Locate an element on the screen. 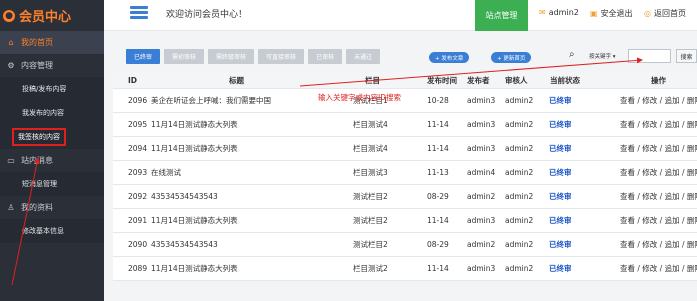 This screenshot has width=697, height=301. search-button: 搜索 is located at coordinates (686, 56).